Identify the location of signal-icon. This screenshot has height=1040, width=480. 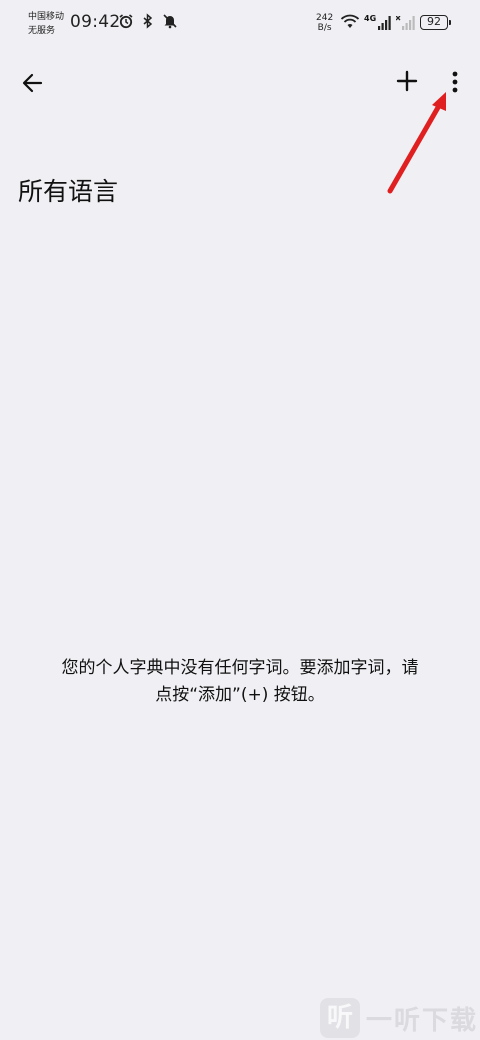
(385, 24).